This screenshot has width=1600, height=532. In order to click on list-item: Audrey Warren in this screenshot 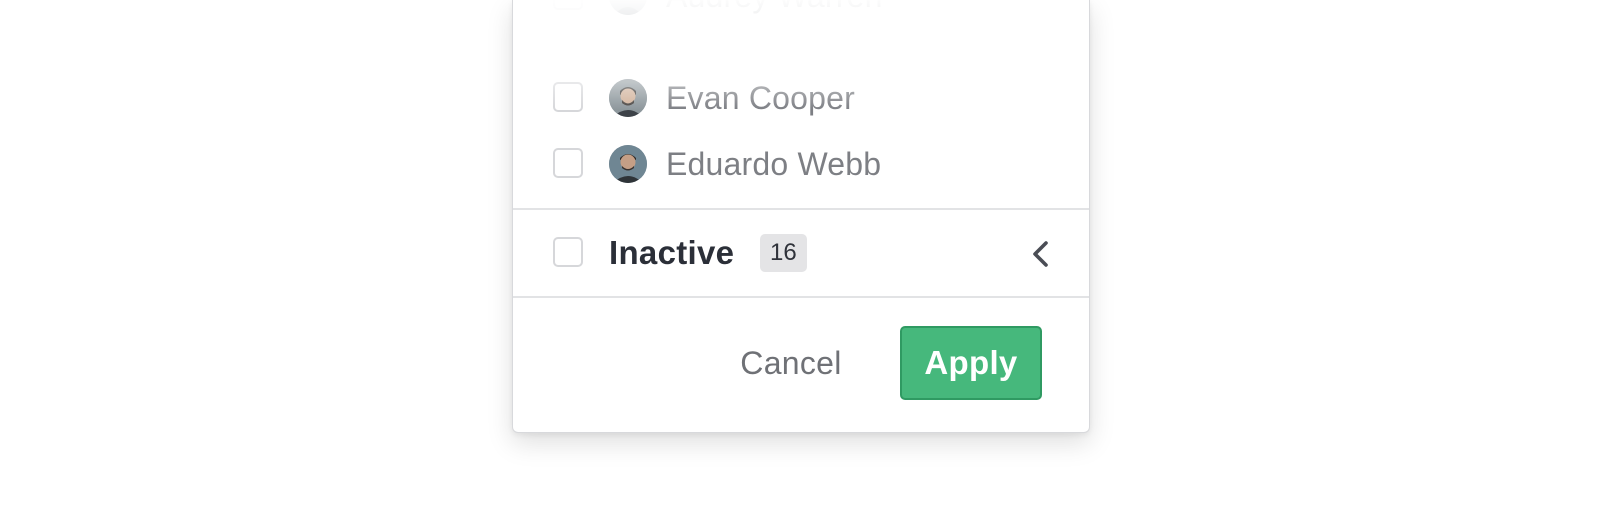, I will do `click(801, 13)`.